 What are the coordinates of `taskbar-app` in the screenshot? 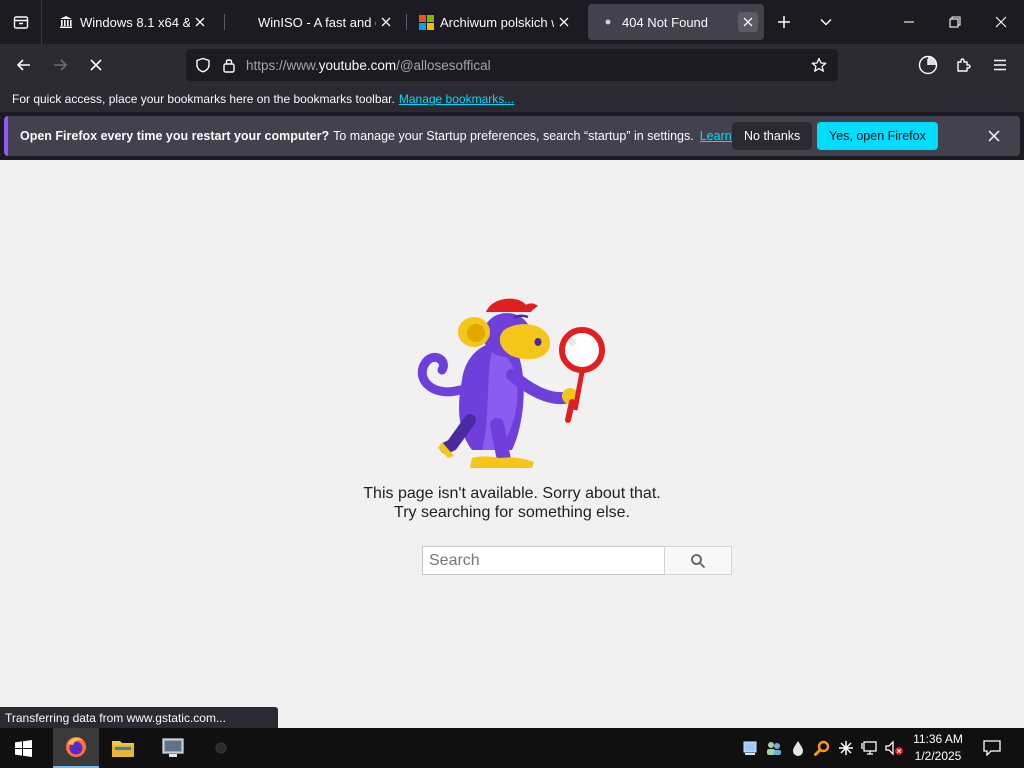 It's located at (173, 748).